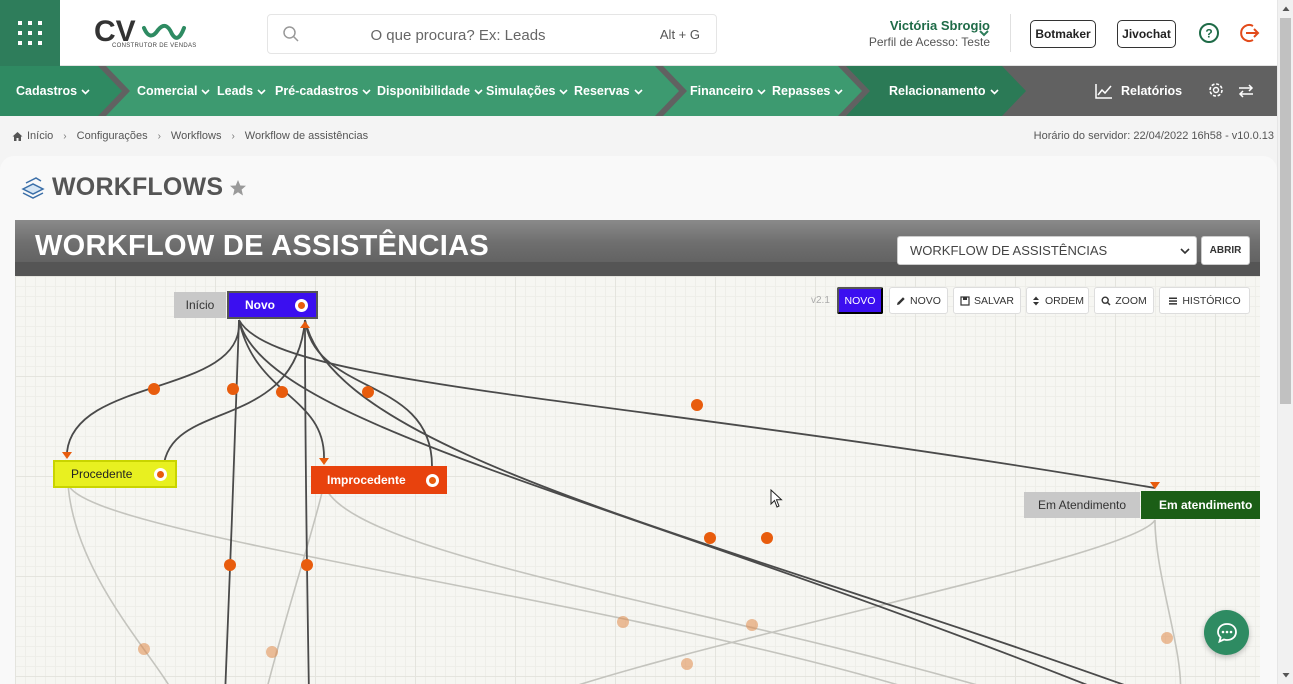 Image resolution: width=1293 pixels, height=684 pixels. I want to click on scroll-up-icon, so click(1286, 9).